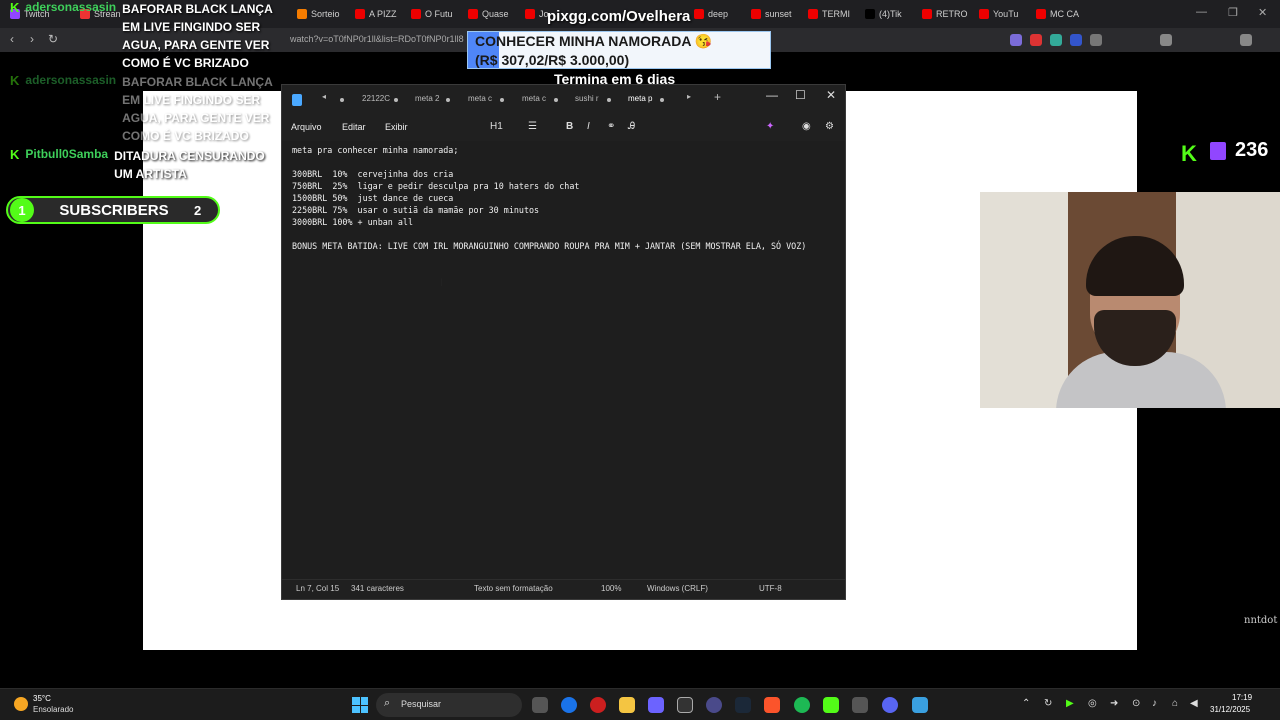  I want to click on link-icon: ⚭, so click(611, 126).